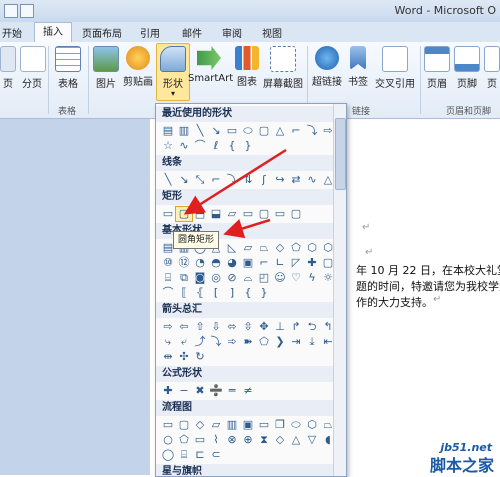 The width and height of the screenshot is (500, 477). Describe the element at coordinates (264, 214) in the screenshot. I see `round-single-corner-rectangle-shape: ▢` at that location.